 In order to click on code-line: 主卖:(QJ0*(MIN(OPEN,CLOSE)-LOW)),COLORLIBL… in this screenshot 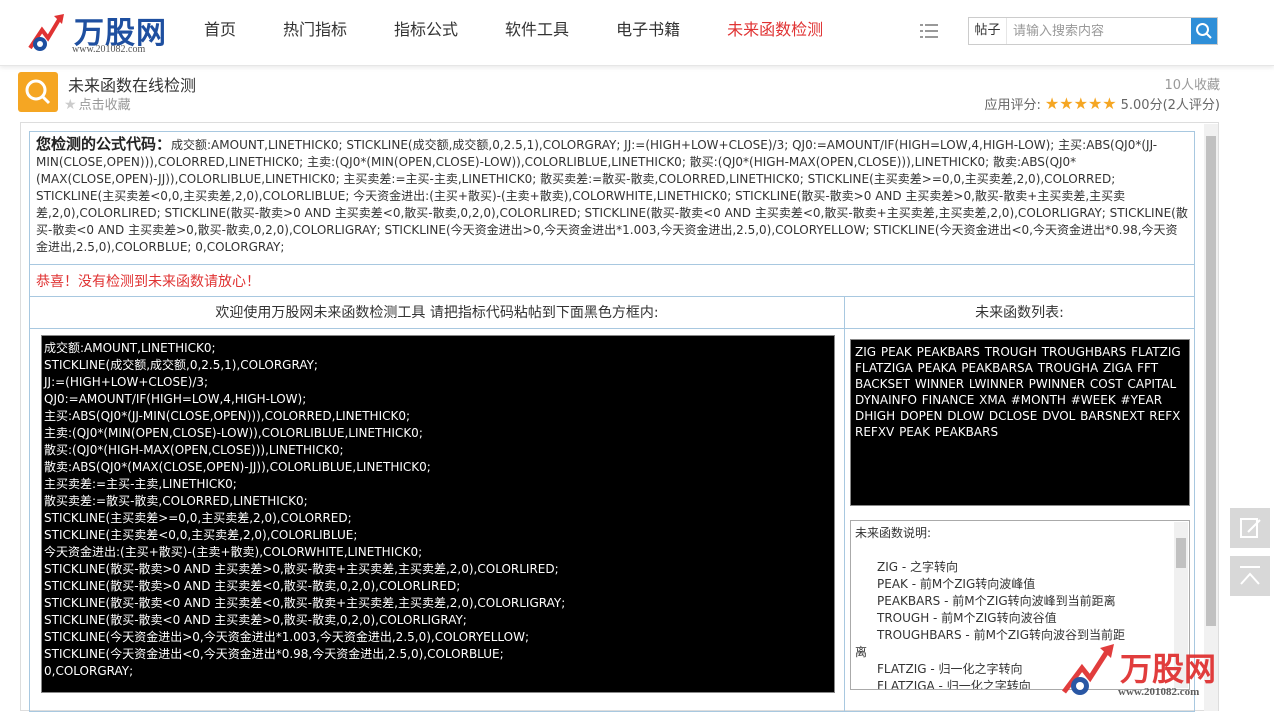, I will do `click(233, 433)`.